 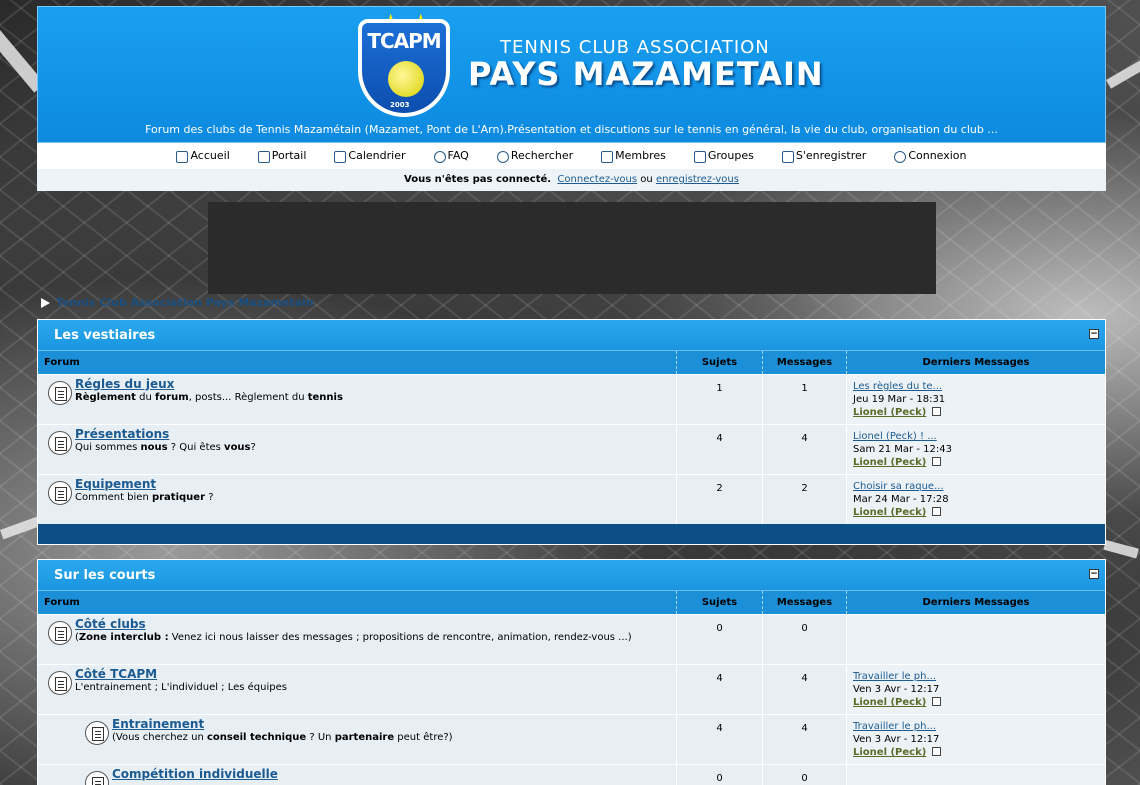 I want to click on desc-emphasis: pratiquer, so click(x=178, y=497).